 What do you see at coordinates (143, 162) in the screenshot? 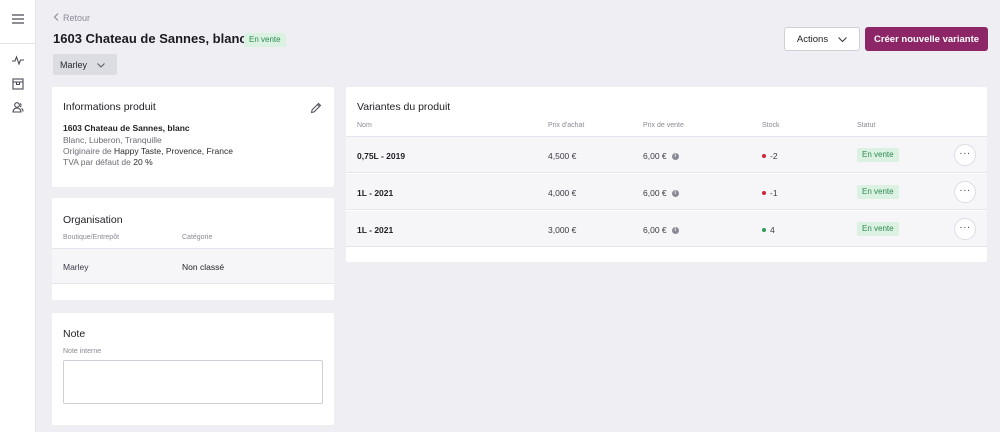
I see `tva-value: 20 %` at bounding box center [143, 162].